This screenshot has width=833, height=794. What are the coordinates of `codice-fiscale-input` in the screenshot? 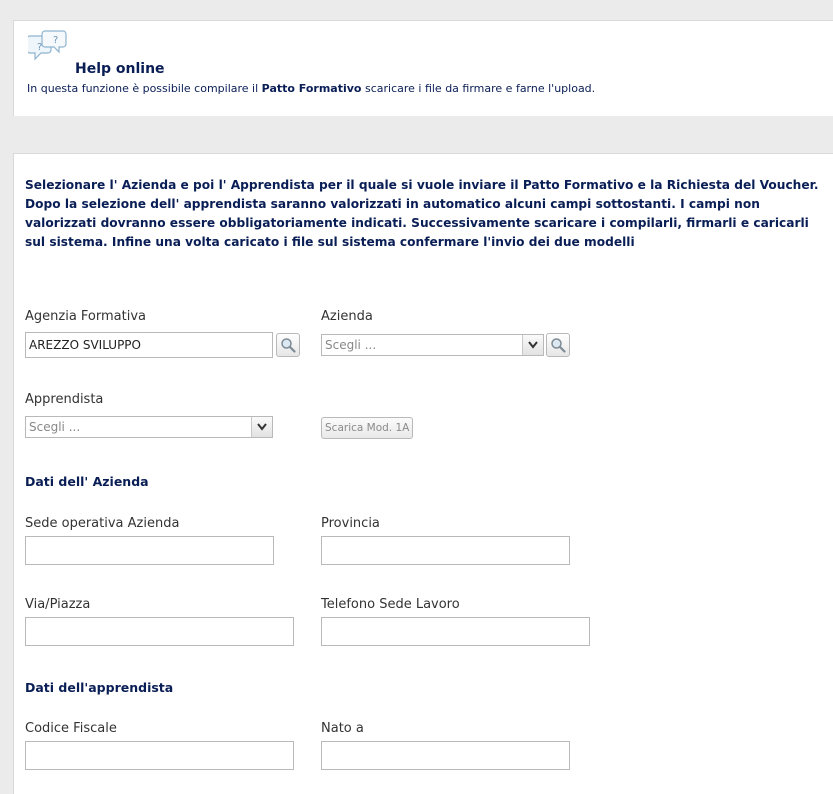 It's located at (159, 755).